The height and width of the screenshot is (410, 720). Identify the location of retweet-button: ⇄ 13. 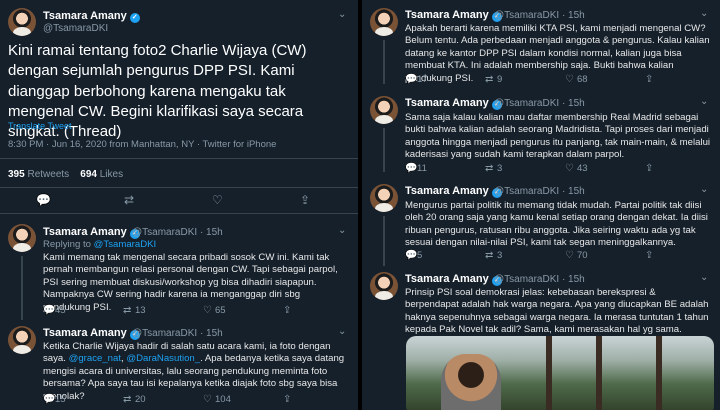
(134, 310).